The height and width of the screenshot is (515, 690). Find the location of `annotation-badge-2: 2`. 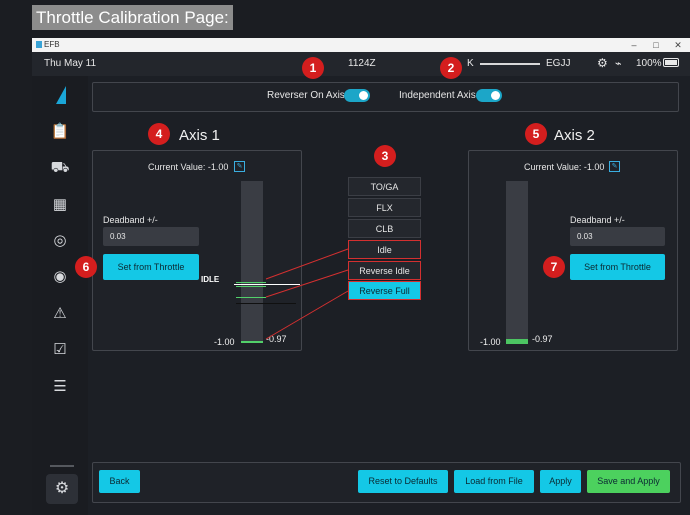

annotation-badge-2: 2 is located at coordinates (451, 68).